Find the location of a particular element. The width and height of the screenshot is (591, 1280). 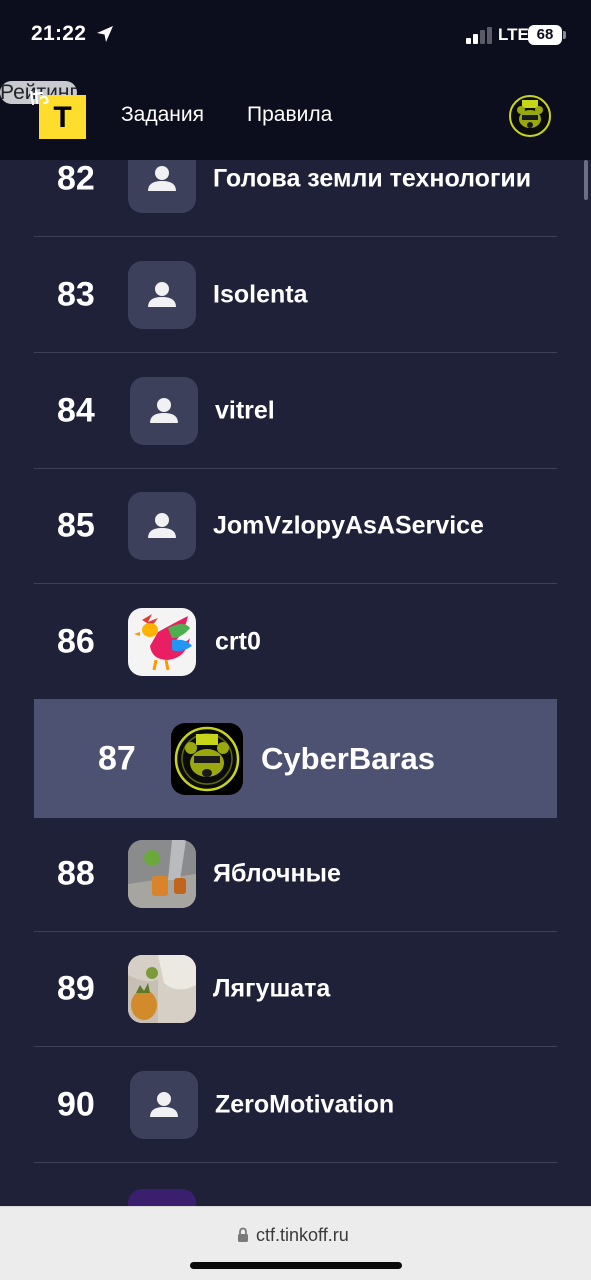

status-bar: 21:22 LTE 68 is located at coordinates (295, 35).